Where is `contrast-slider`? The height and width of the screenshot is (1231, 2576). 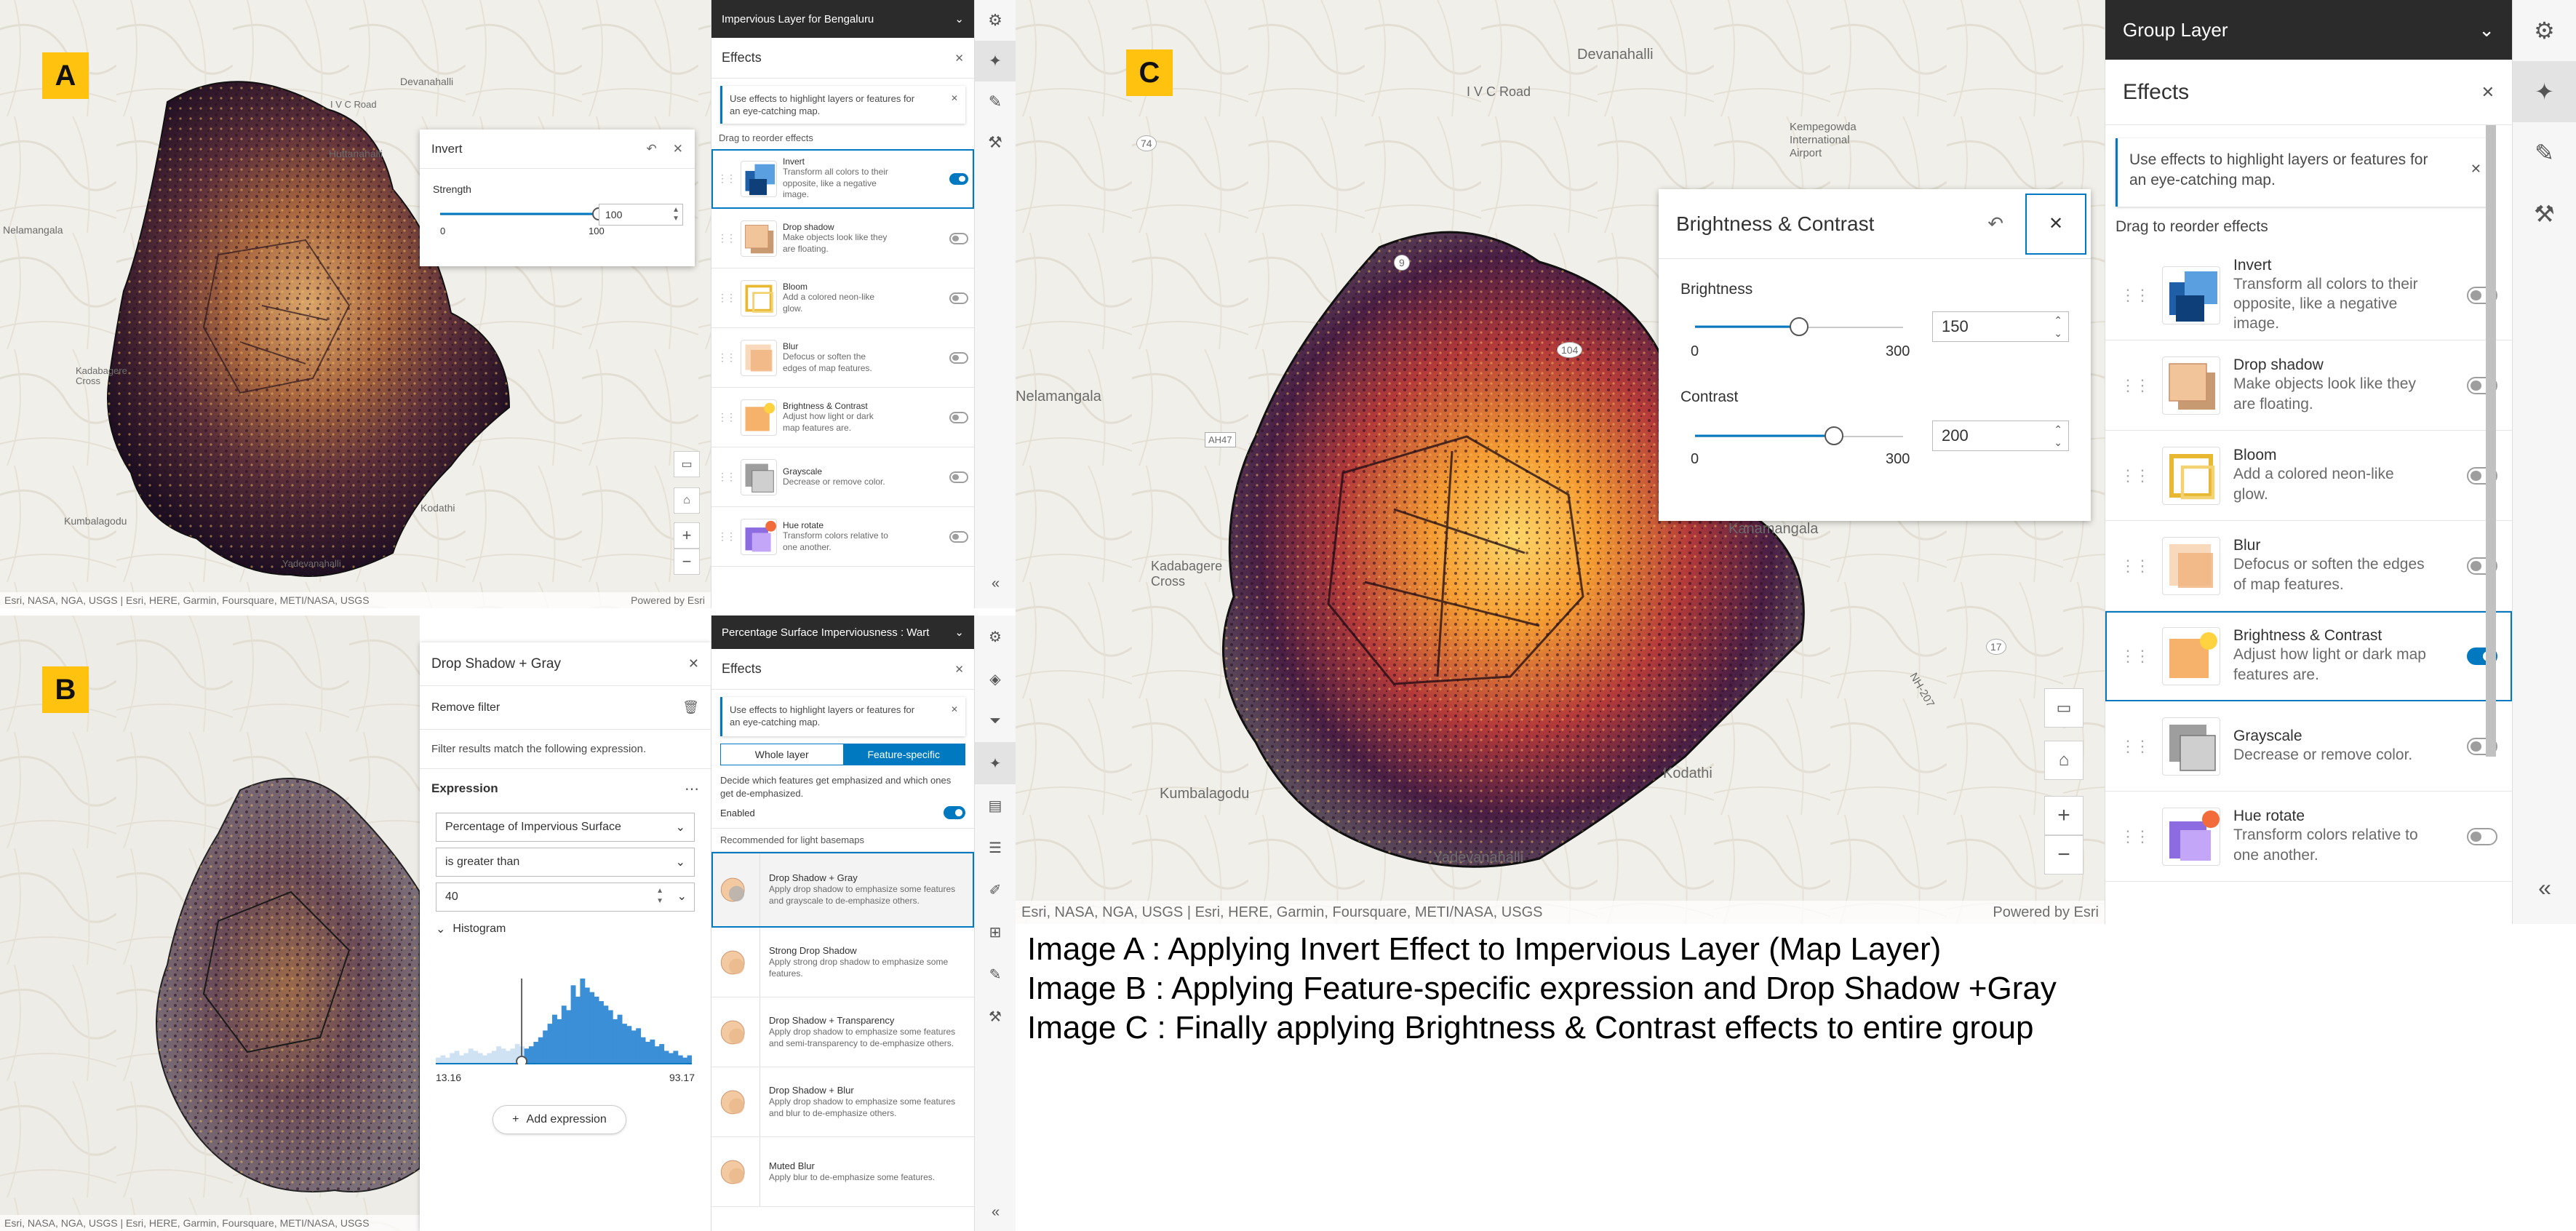
contrast-slider is located at coordinates (1799, 436).